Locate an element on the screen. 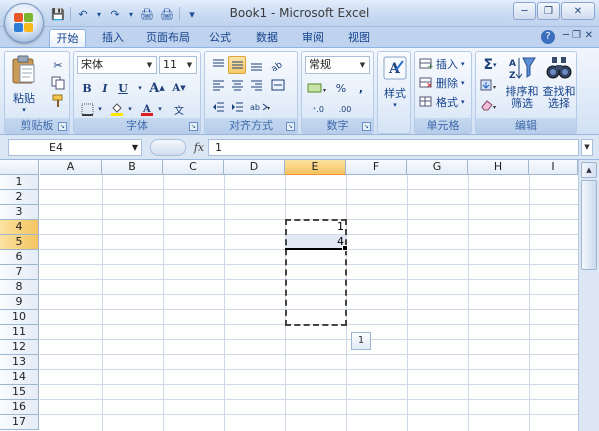  formula-bar-splitter is located at coordinates (168, 147).